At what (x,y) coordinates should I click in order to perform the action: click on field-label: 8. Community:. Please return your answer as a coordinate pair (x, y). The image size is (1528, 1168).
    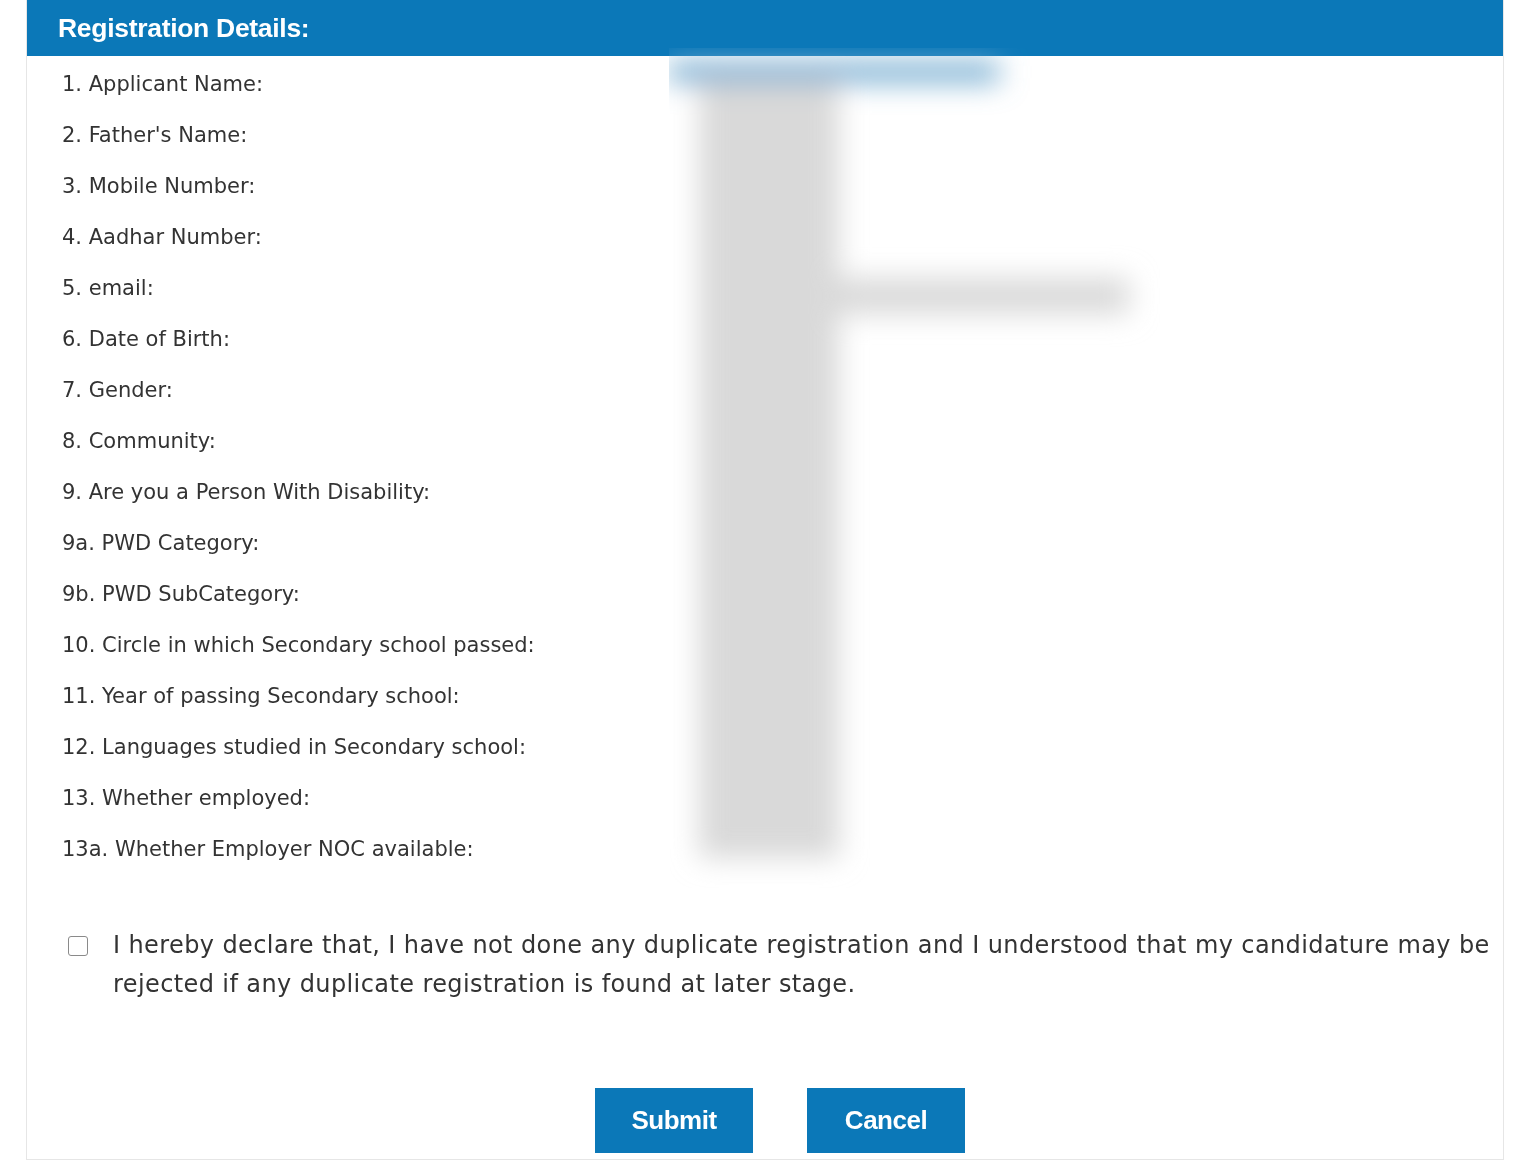
    Looking at the image, I should click on (139, 440).